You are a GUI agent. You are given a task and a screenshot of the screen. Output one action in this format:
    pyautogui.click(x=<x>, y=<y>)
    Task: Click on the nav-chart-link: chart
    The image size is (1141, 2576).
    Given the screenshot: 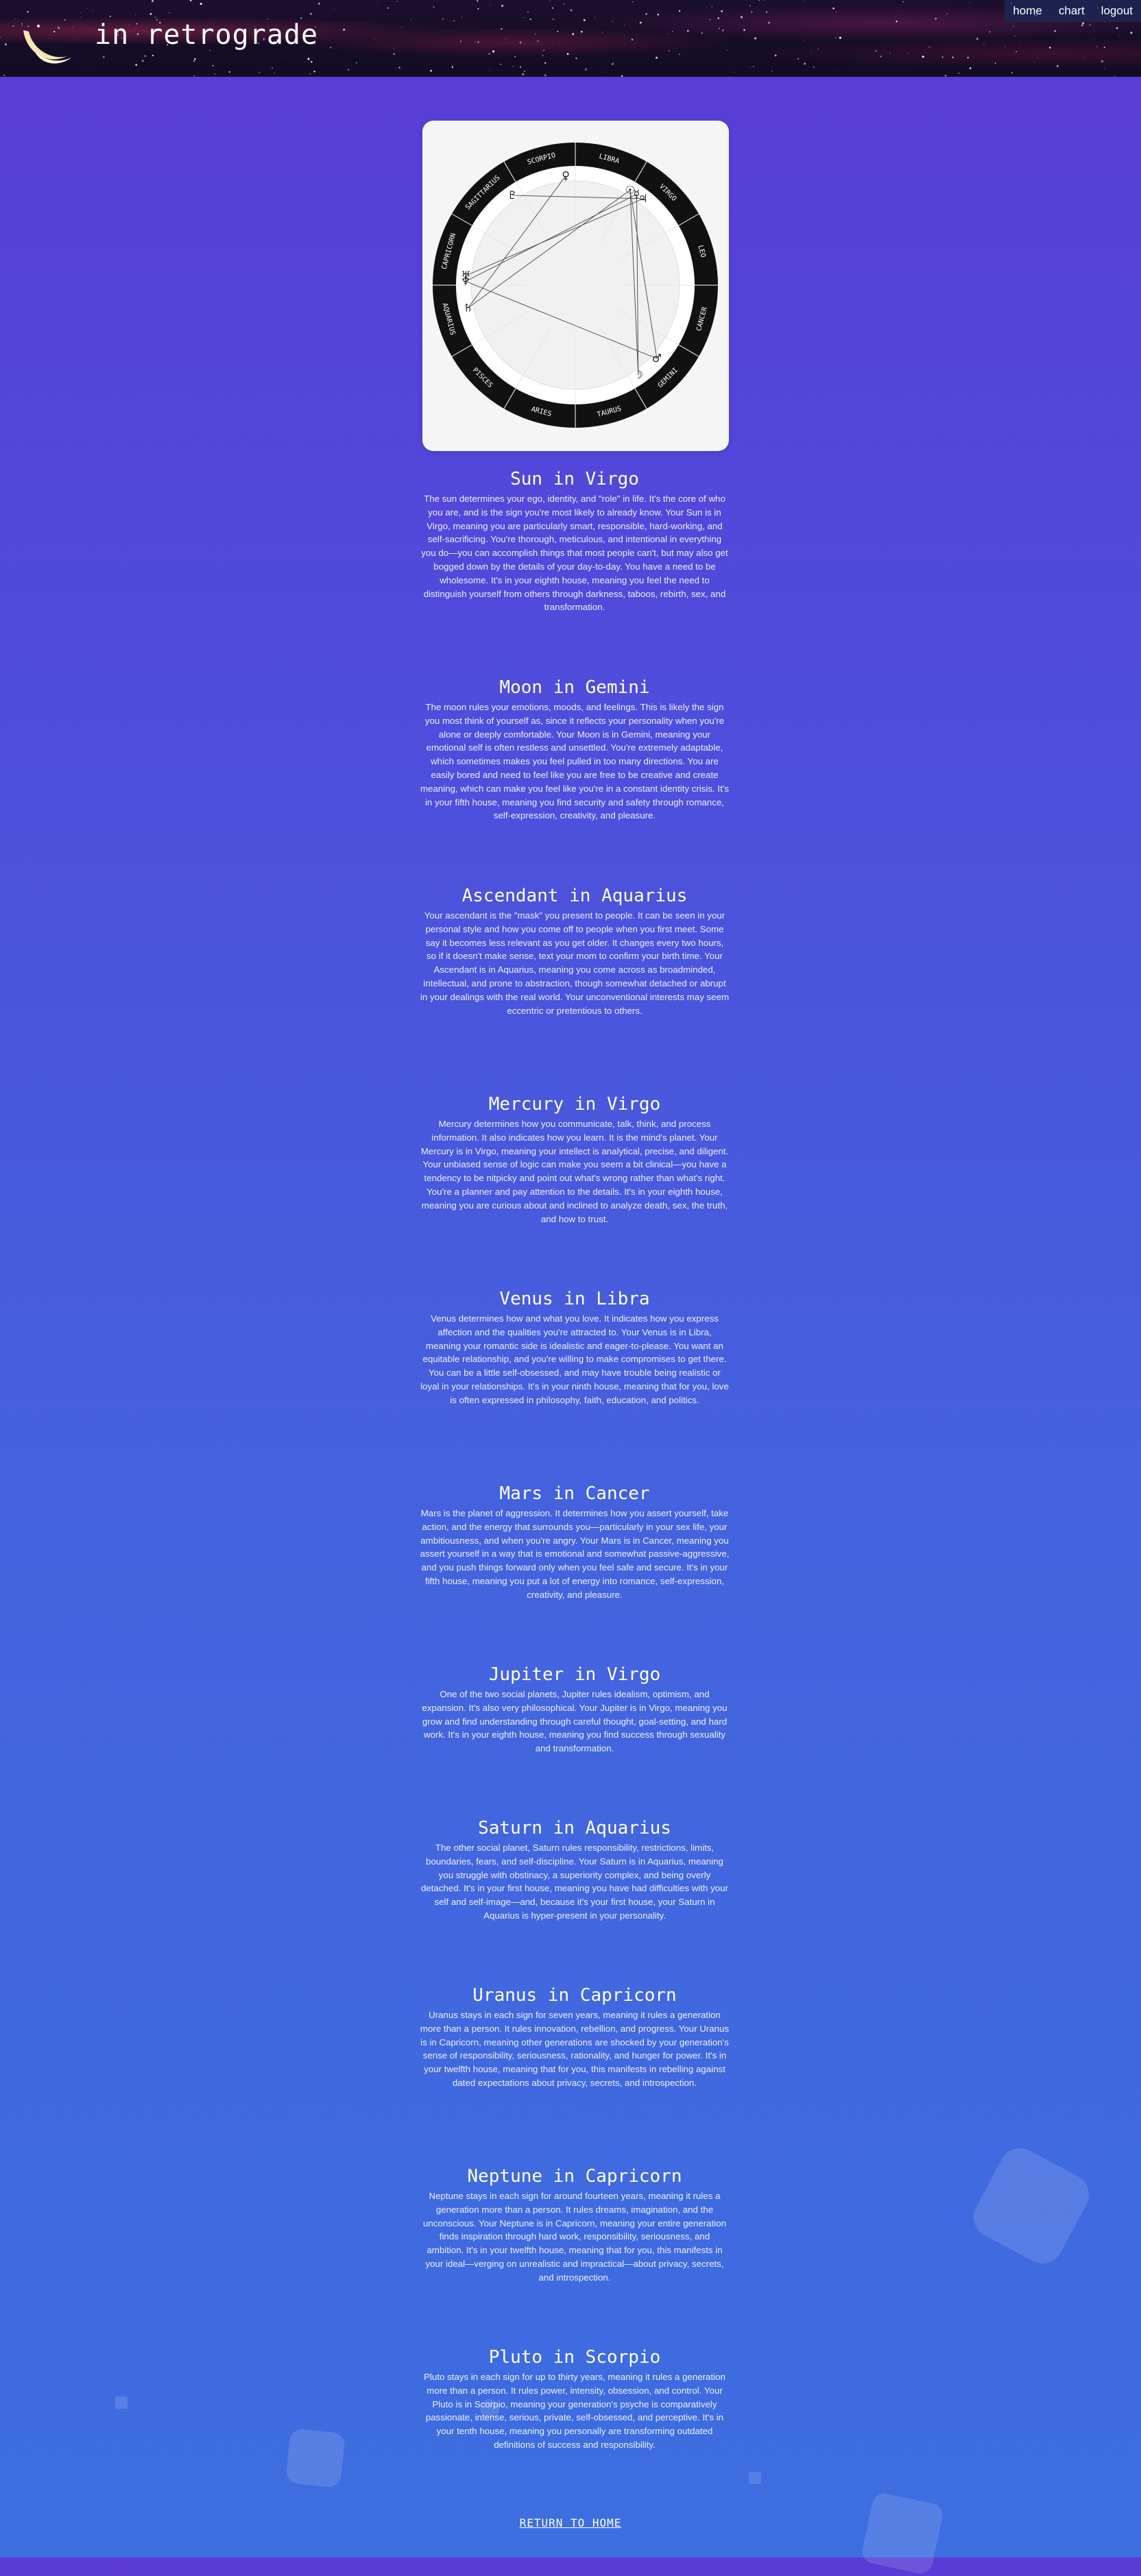 What is the action you would take?
    pyautogui.click(x=1071, y=11)
    